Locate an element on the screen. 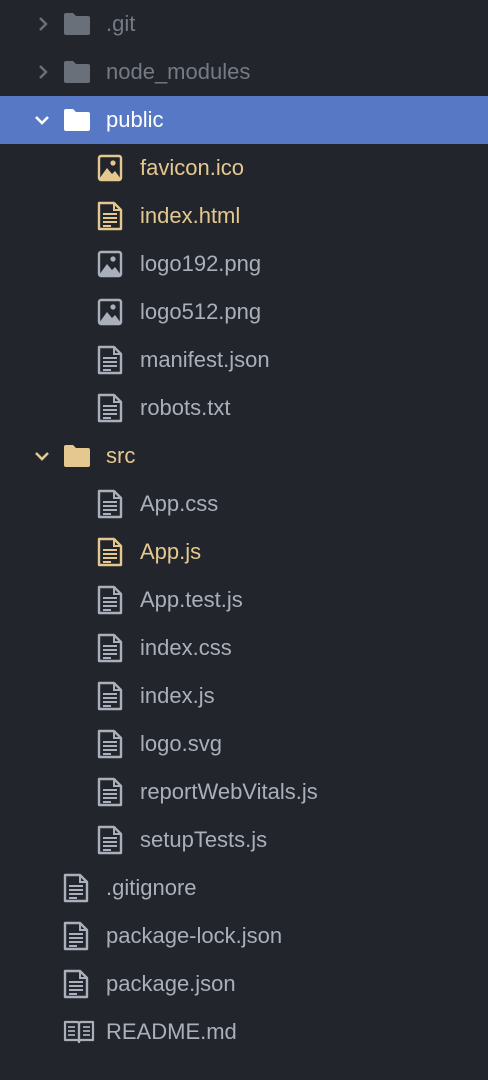 Image resolution: width=488 pixels, height=1080 pixels. tree-file-logo192: logo192.png is located at coordinates (244, 264).